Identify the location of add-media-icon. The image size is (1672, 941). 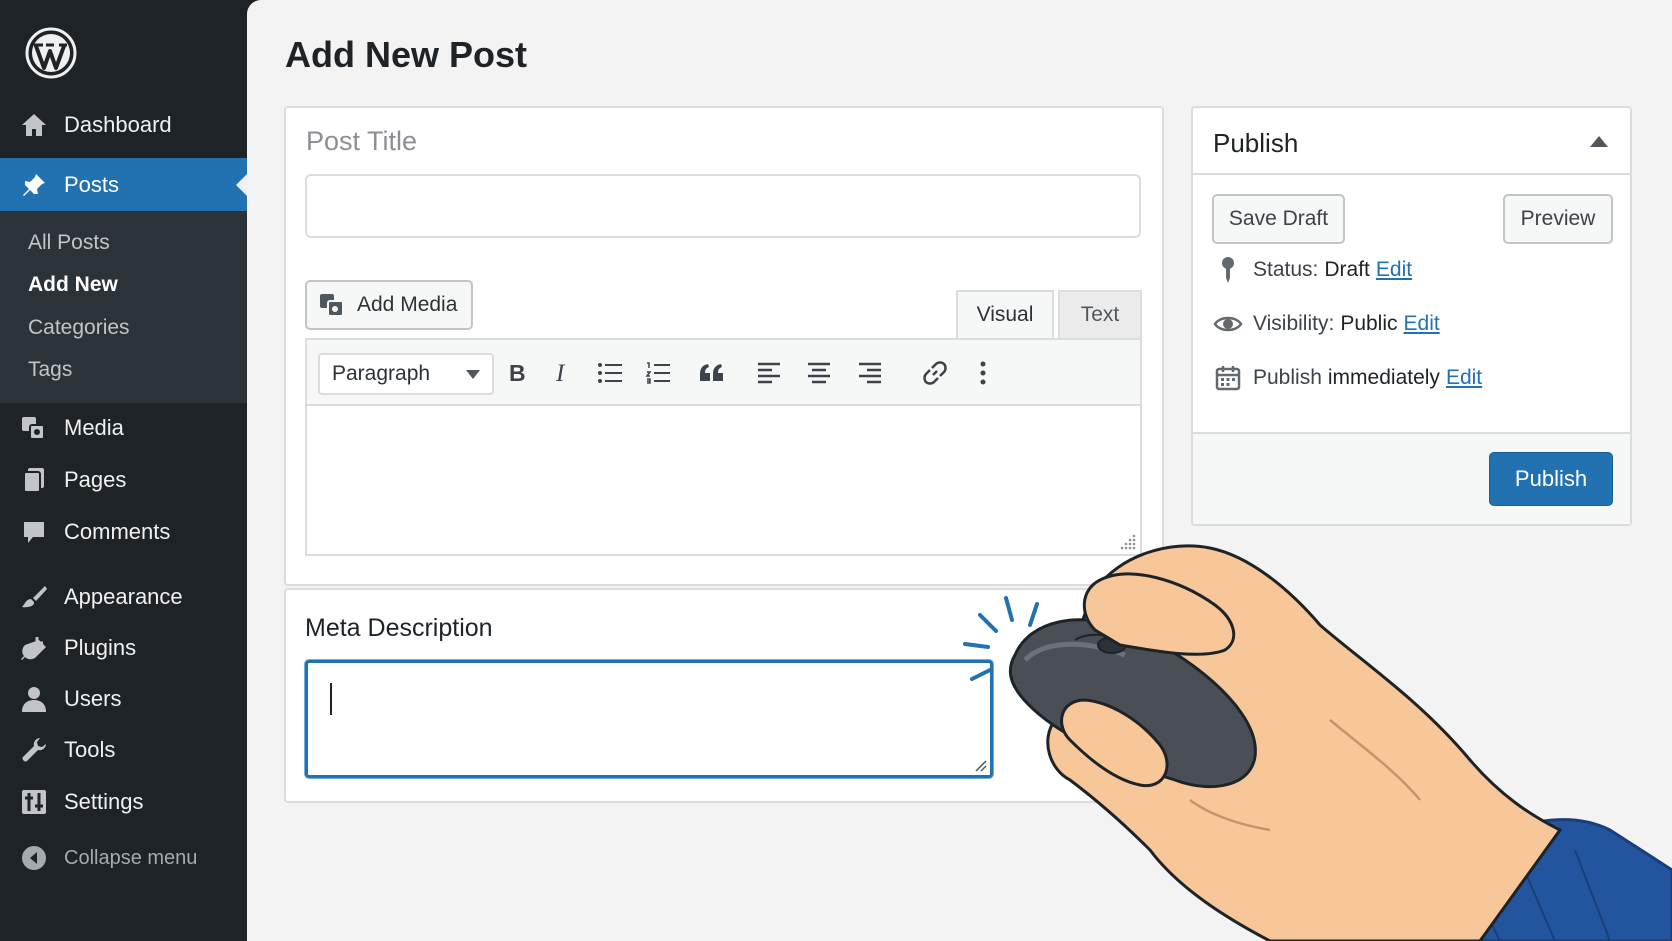
(333, 305).